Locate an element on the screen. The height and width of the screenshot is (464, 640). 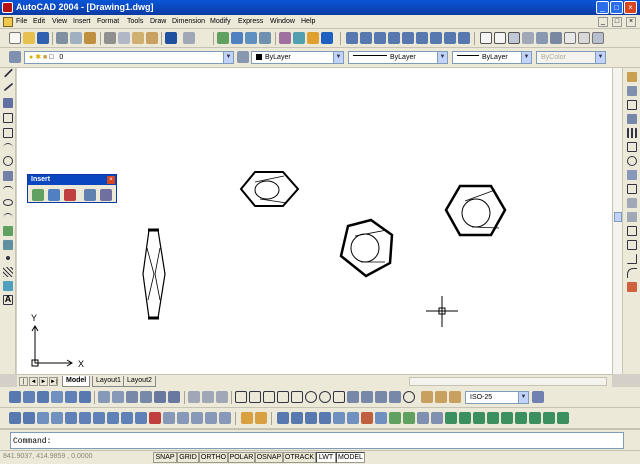
insert-toolbar-title: Insert is located at coordinates (72, 180).